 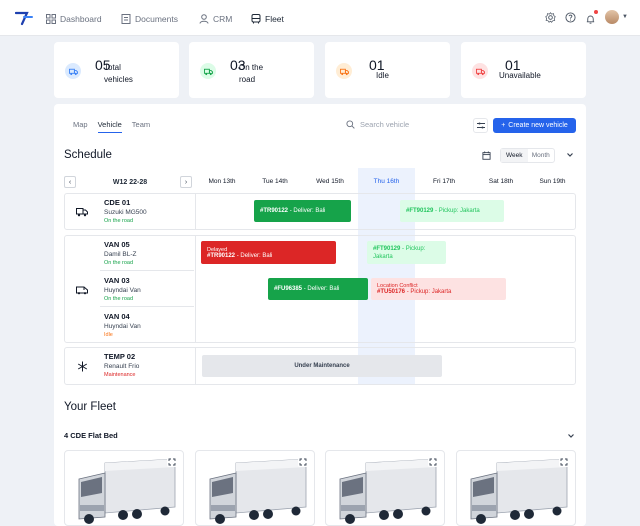 What do you see at coordinates (82, 366) in the screenshot?
I see `snowflake-icon` at bounding box center [82, 366].